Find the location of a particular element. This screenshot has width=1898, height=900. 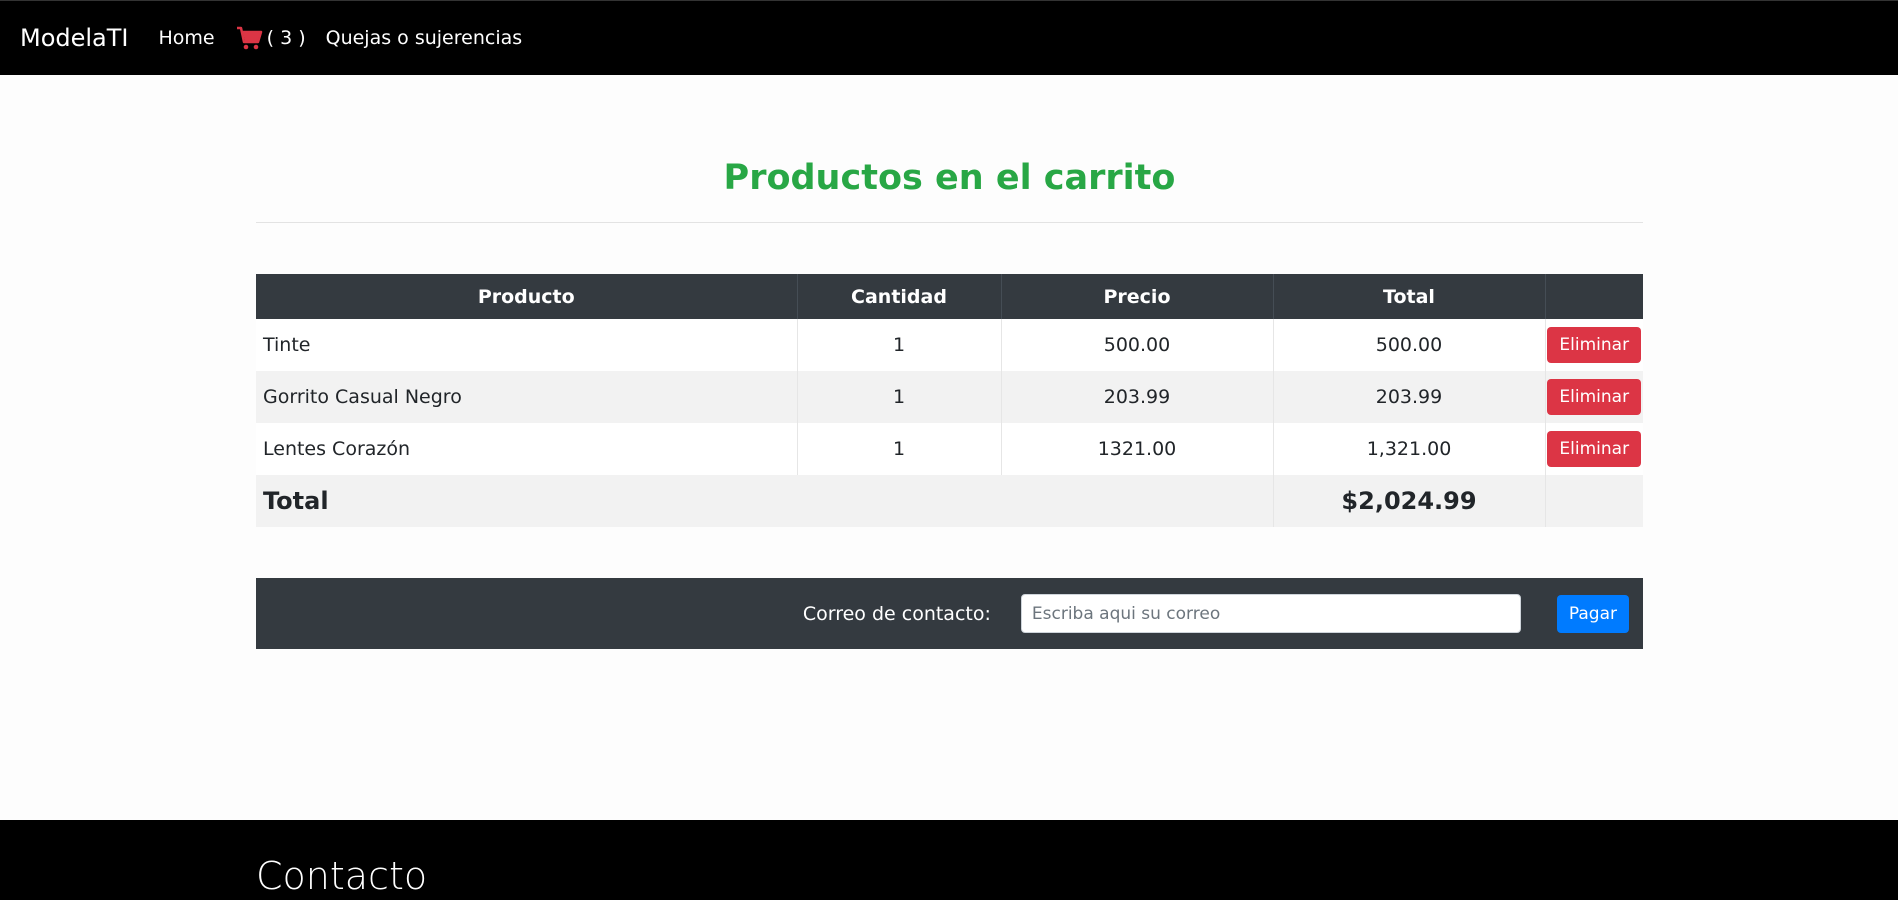

total-empty-cell is located at coordinates (1594, 501).